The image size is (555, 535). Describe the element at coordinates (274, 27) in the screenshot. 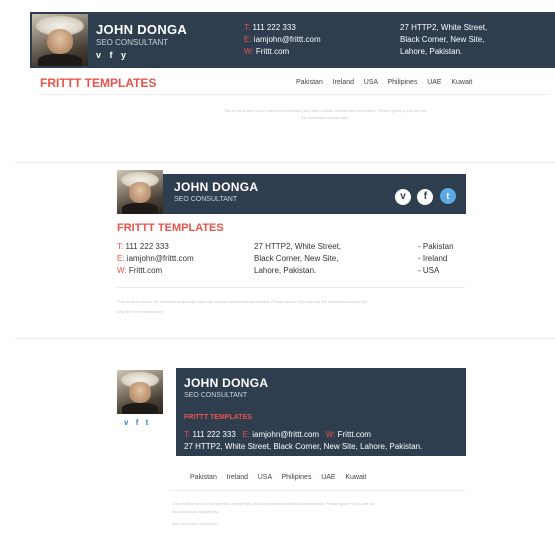

I see `sig1-phone: 111 222 333` at that location.